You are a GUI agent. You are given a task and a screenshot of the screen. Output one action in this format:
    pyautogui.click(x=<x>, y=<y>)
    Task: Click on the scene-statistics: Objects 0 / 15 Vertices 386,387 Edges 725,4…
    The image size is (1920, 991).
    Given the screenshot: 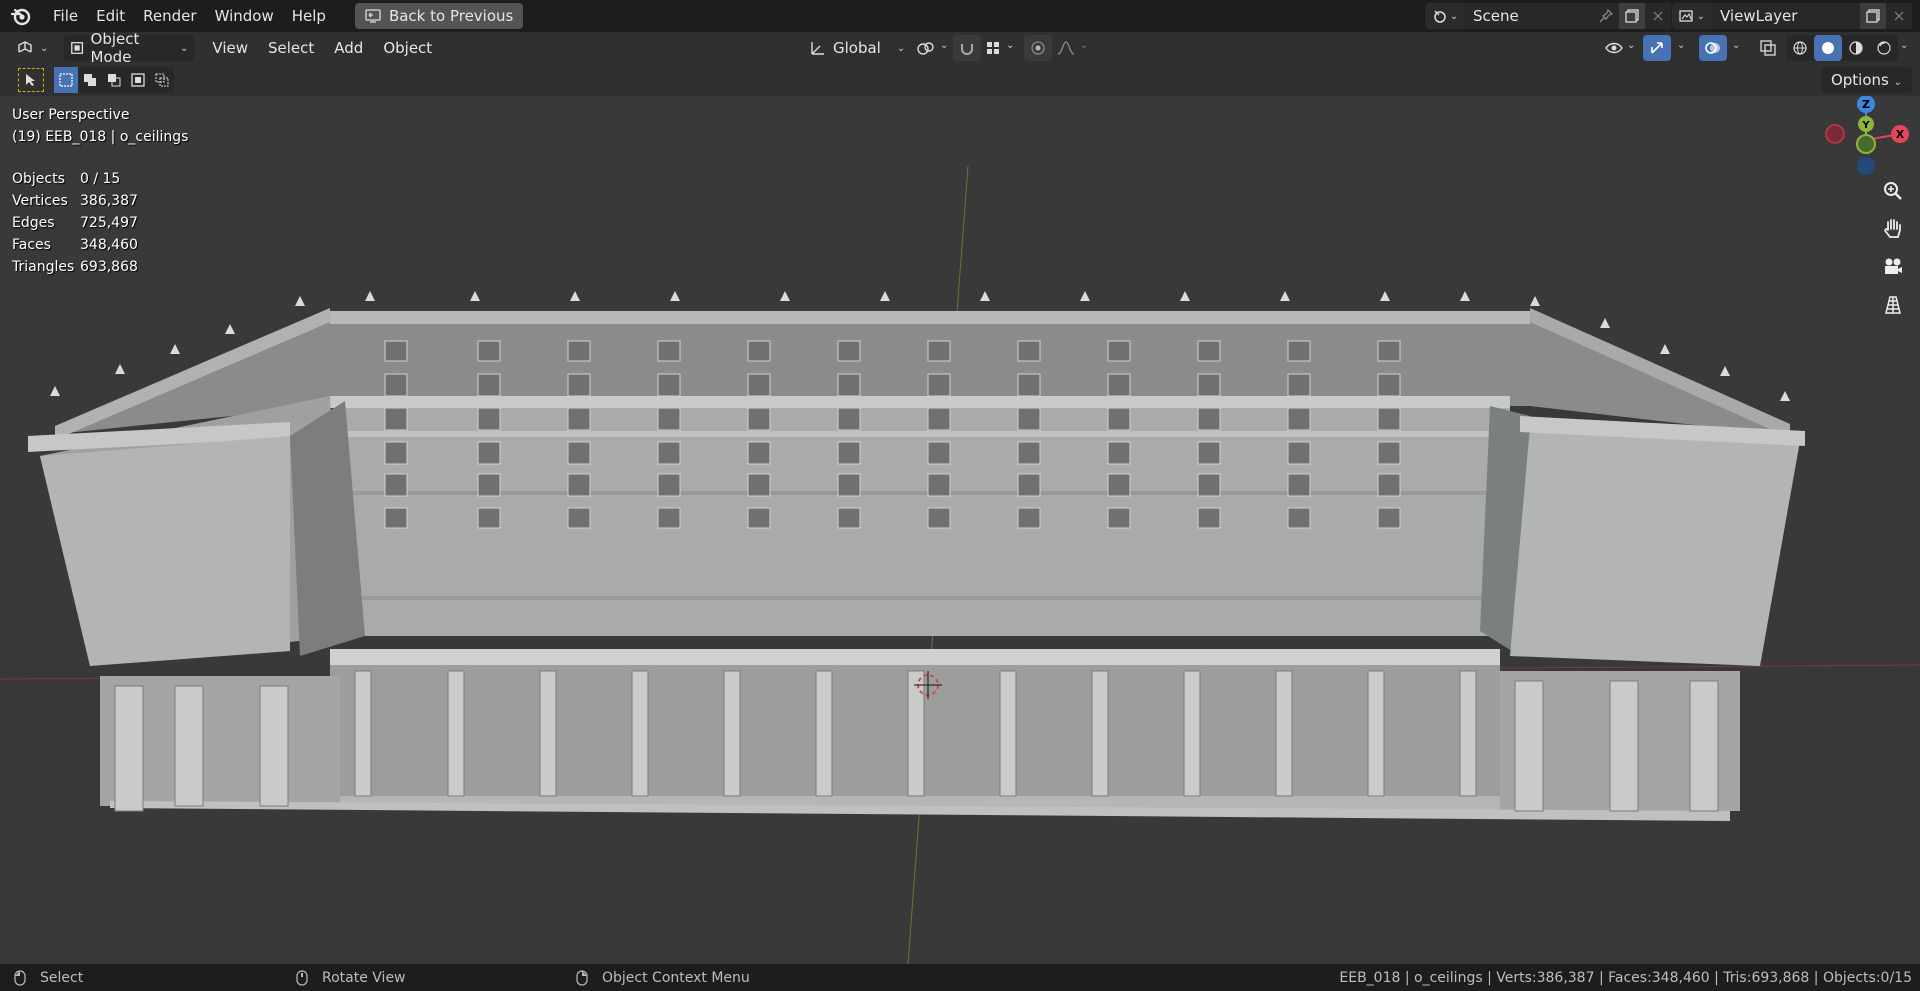 What is the action you would take?
    pyautogui.click(x=75, y=223)
    